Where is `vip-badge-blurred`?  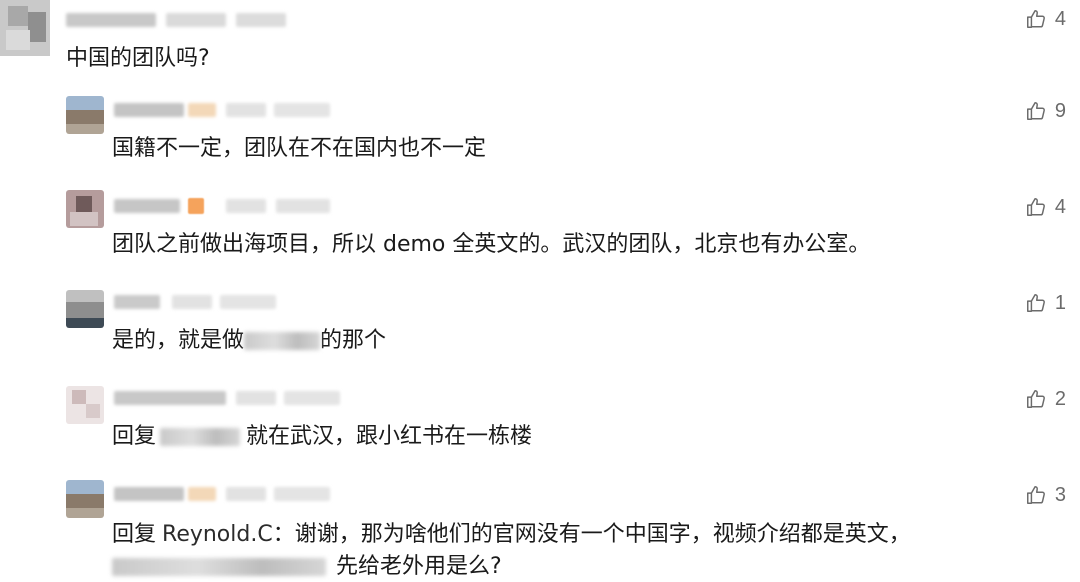 vip-badge-blurred is located at coordinates (196, 206).